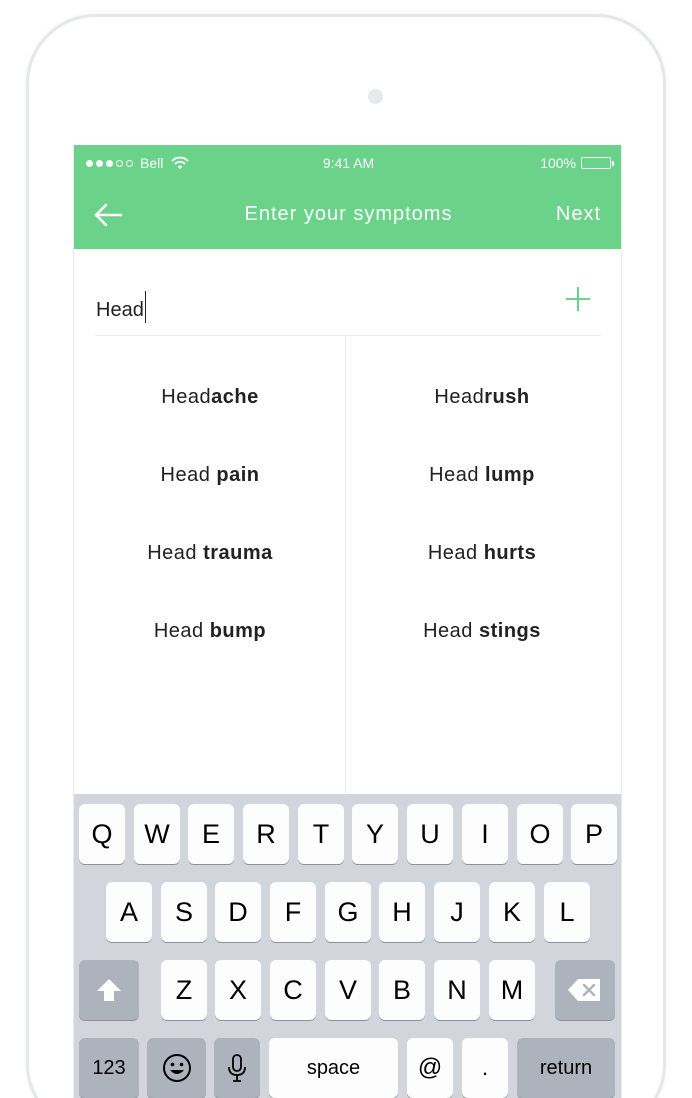 The width and height of the screenshot is (692, 1098). What do you see at coordinates (375, 96) in the screenshot?
I see `camera-dot` at bounding box center [375, 96].